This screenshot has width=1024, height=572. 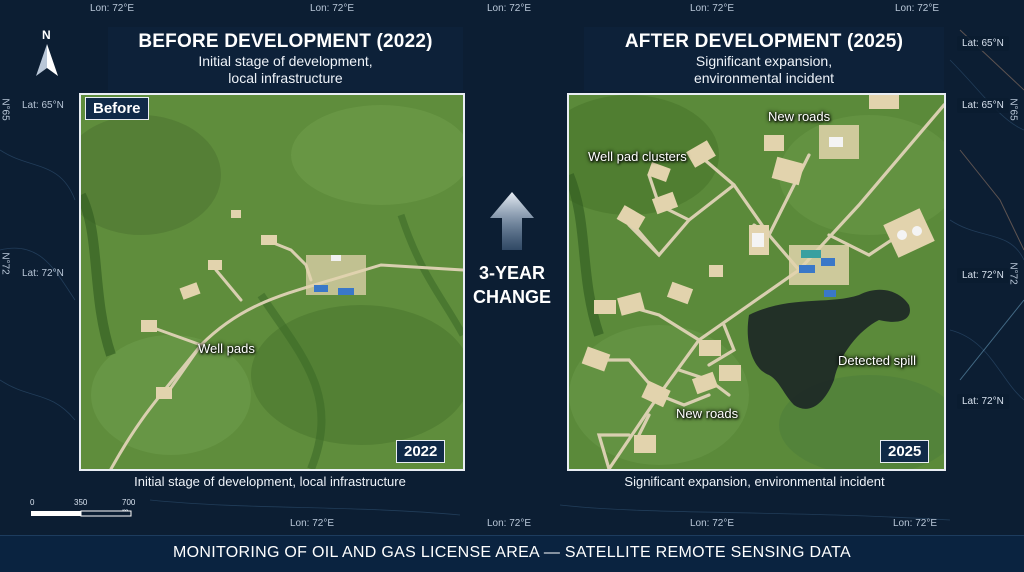 I want to click on new-roads-label-top: New roads, so click(x=799, y=116).